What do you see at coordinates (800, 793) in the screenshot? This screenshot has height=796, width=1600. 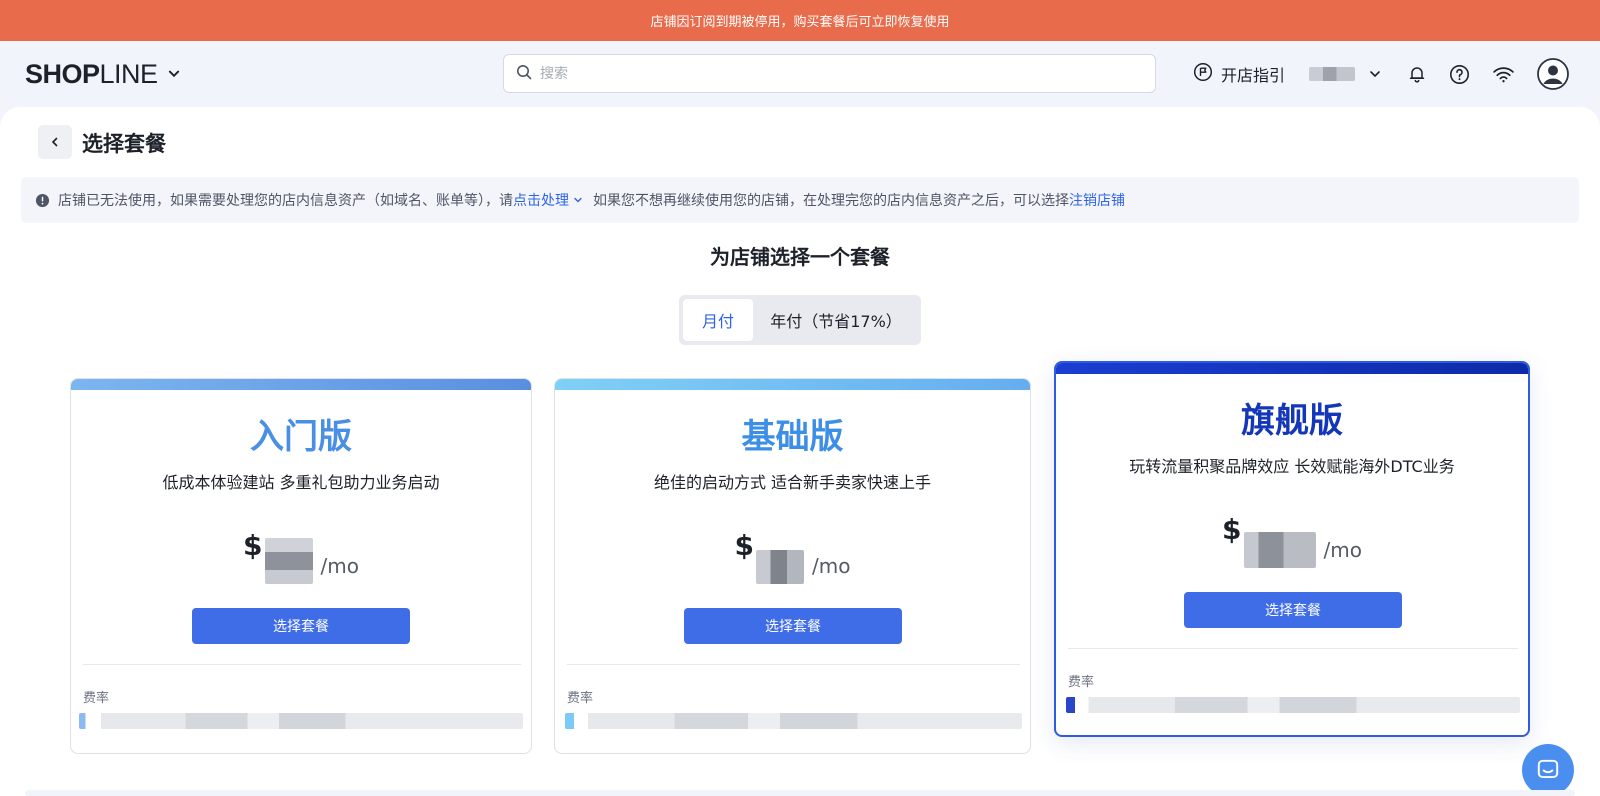 I see `page-bottom-edge` at bounding box center [800, 793].